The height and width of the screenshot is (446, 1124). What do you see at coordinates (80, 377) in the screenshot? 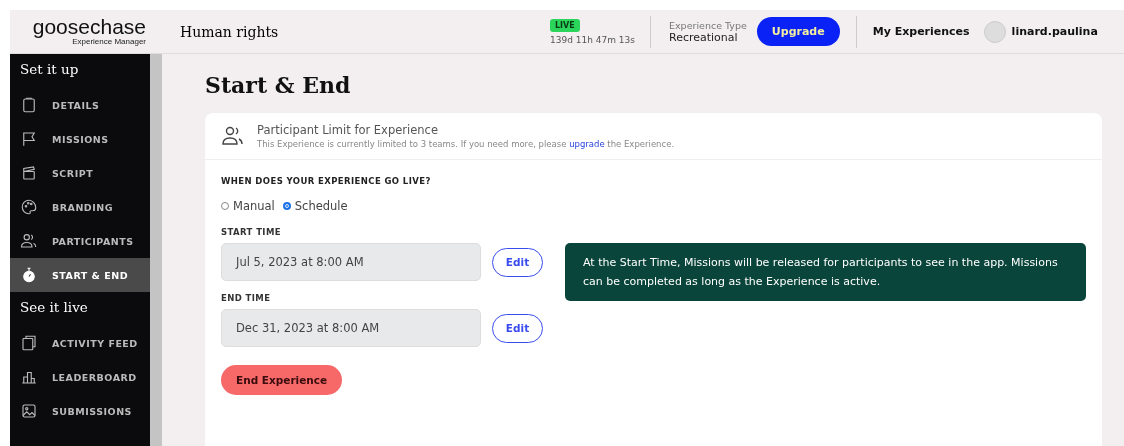
I see `sidebar-item: LEADERBOARD` at bounding box center [80, 377].